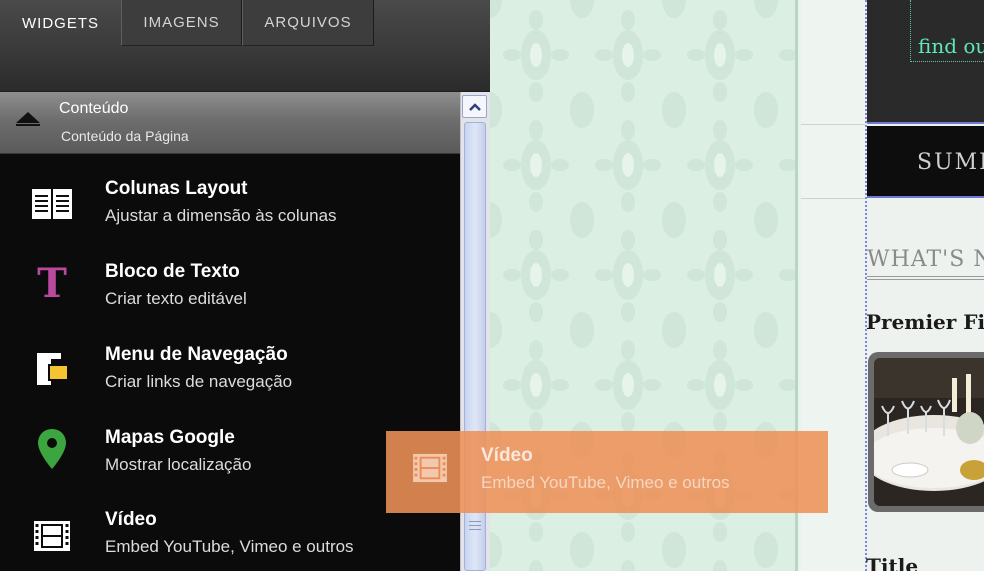 This screenshot has height=571, width=984. I want to click on drag-ghost-subtitle: Embed YouTube, Vimeo e outros, so click(605, 482).